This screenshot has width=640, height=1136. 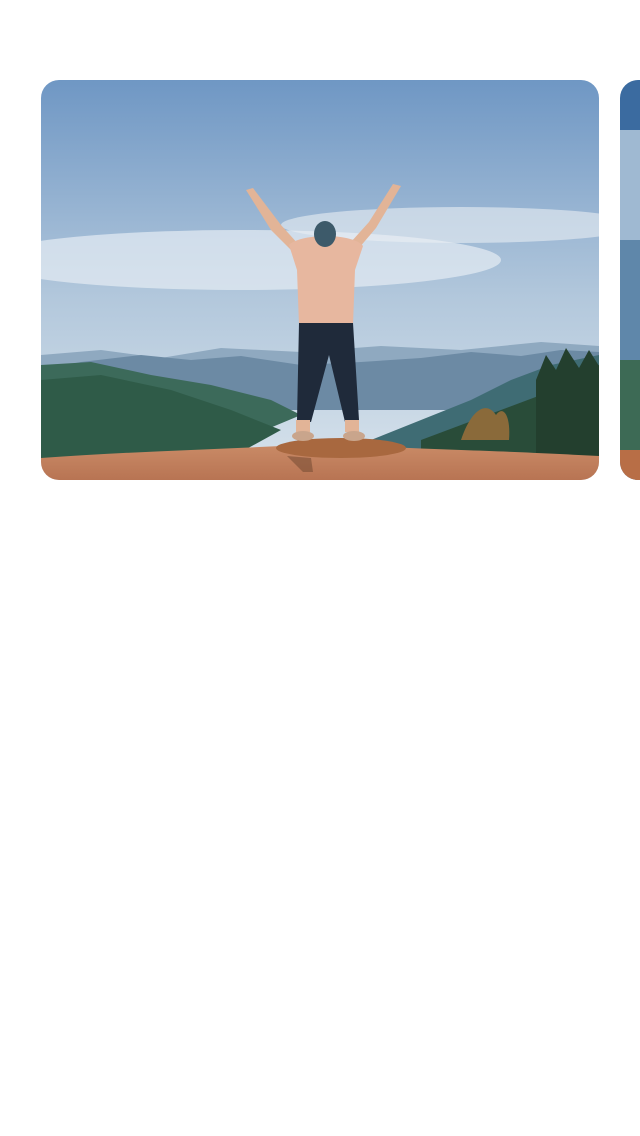 I want to click on next-photo-card, so click(x=630, y=280).